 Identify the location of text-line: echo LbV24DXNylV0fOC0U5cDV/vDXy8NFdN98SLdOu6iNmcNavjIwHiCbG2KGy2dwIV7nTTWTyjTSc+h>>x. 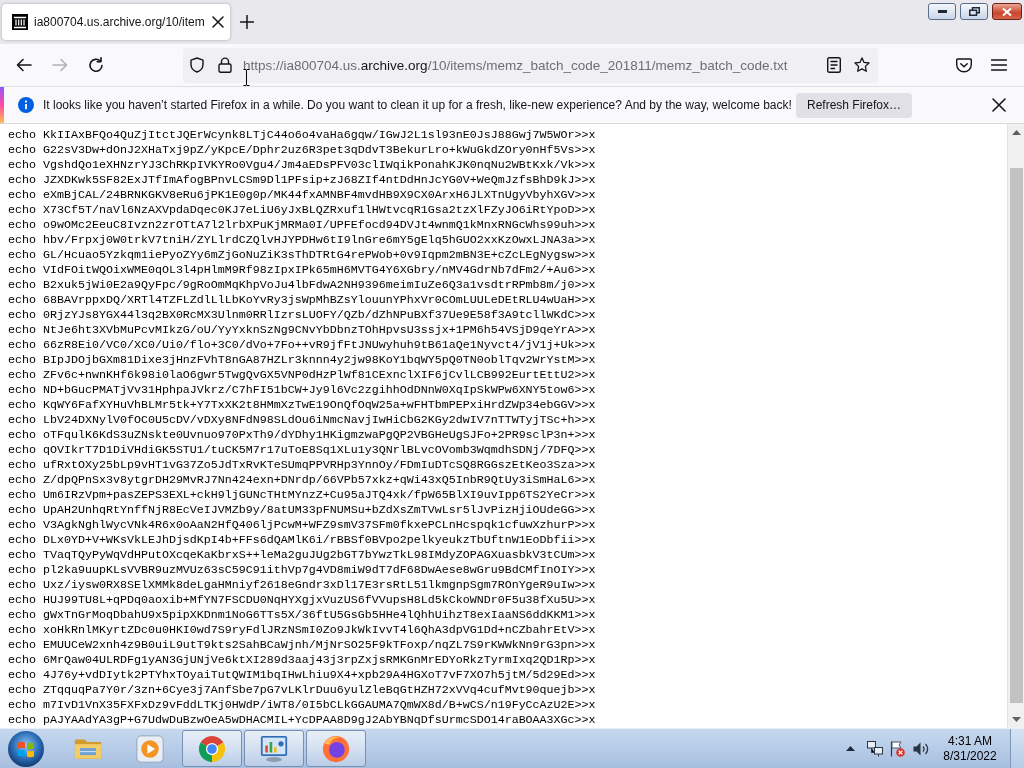
(302, 420).